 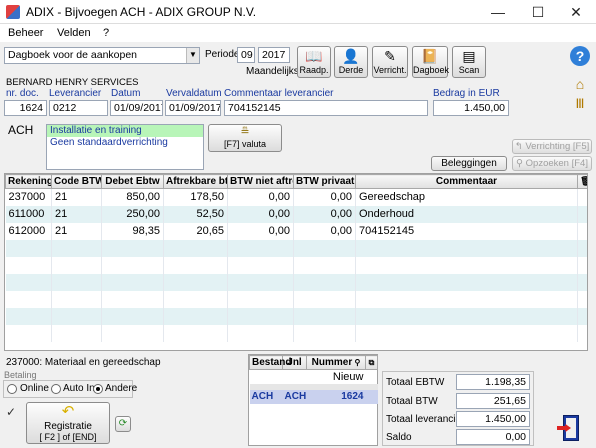 What do you see at coordinates (132, 214) in the screenshot?
I see `table-cell: 250,00` at bounding box center [132, 214].